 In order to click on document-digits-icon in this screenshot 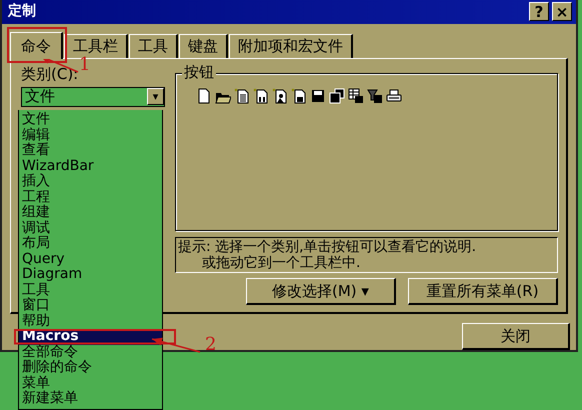, I will do `click(261, 96)`.